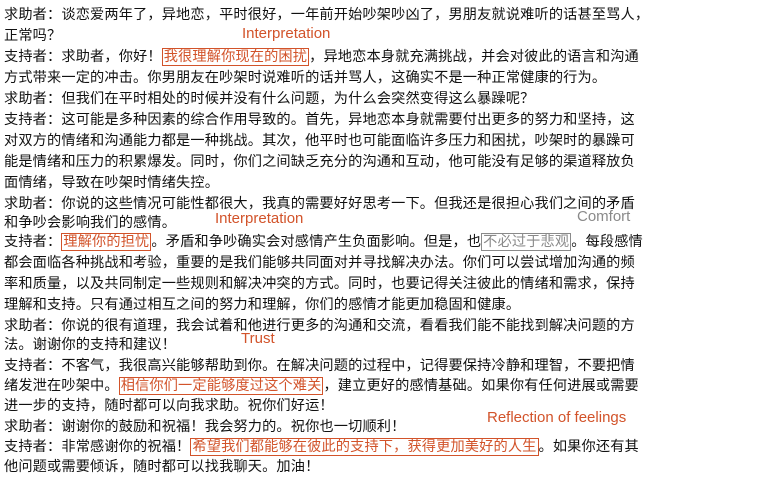  Describe the element at coordinates (474, 57) in the screenshot. I see `speaker-text: ，异地恋本身就充满挑战，并会对彼此的语言和沟通` at that location.